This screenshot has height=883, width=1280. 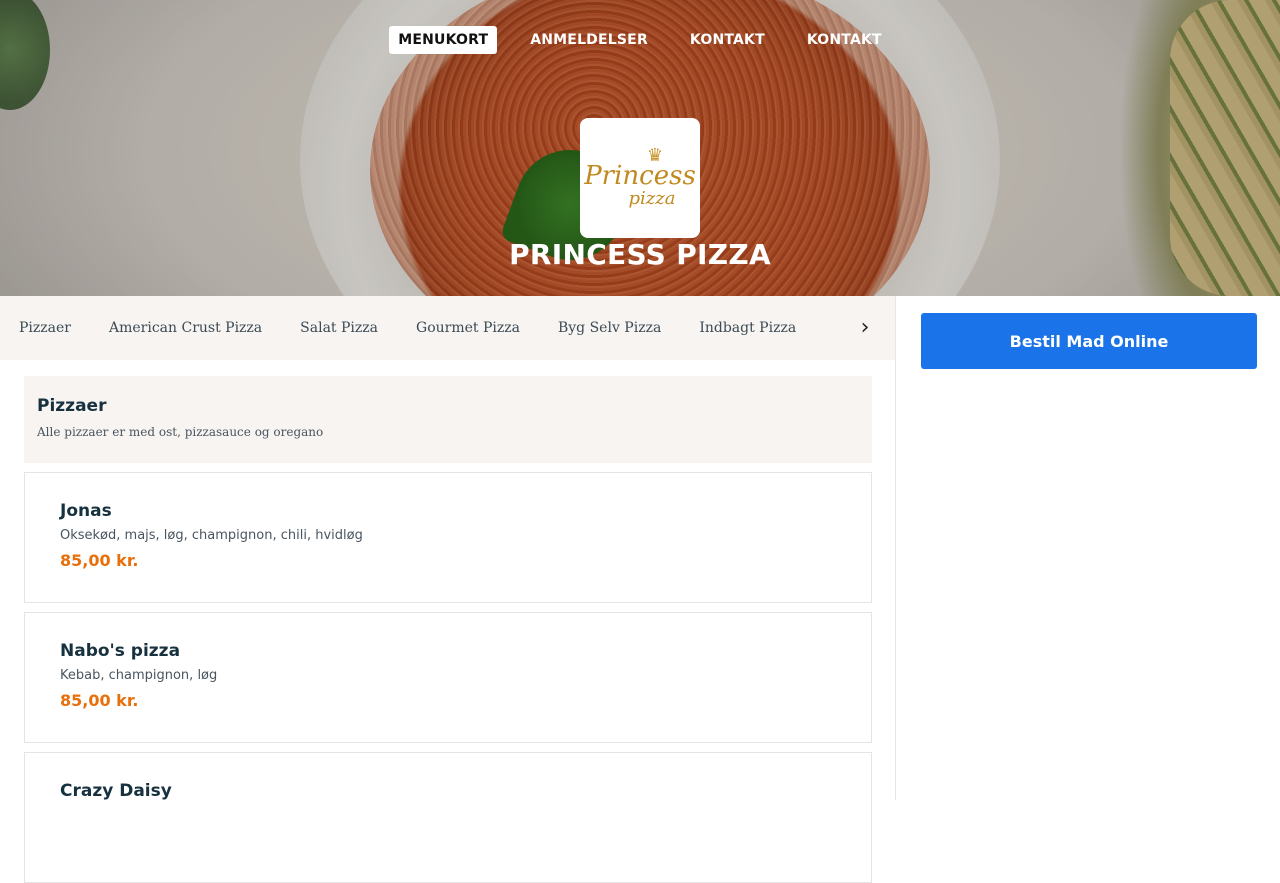 I want to click on nav-anmeldelser: ANMELDELSER, so click(x=589, y=40).